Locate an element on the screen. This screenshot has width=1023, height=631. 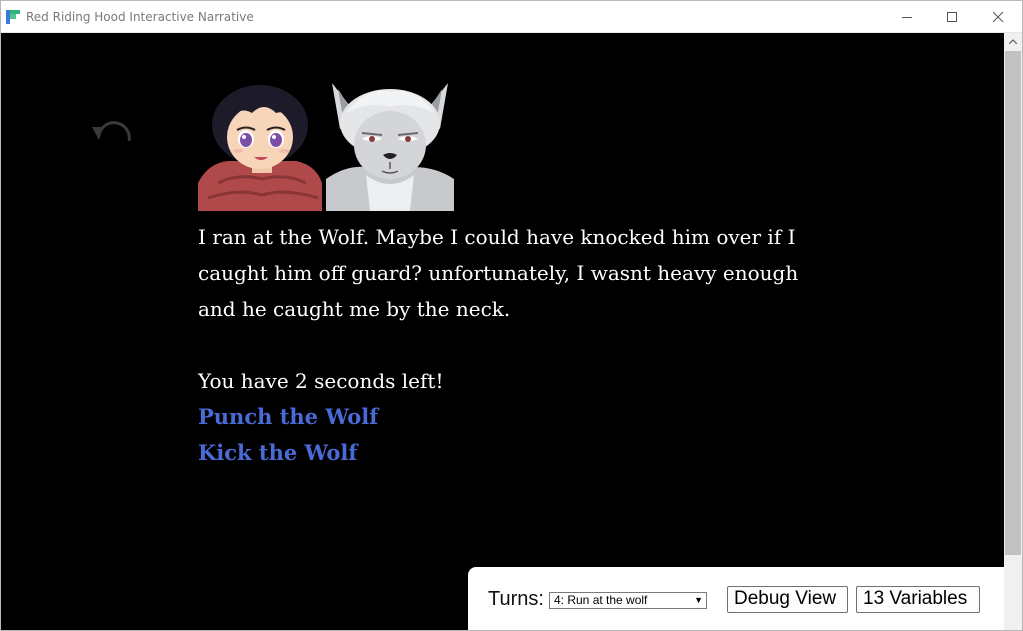
choice-punch-the-wolf: Punch the Wolf is located at coordinates (503, 417).